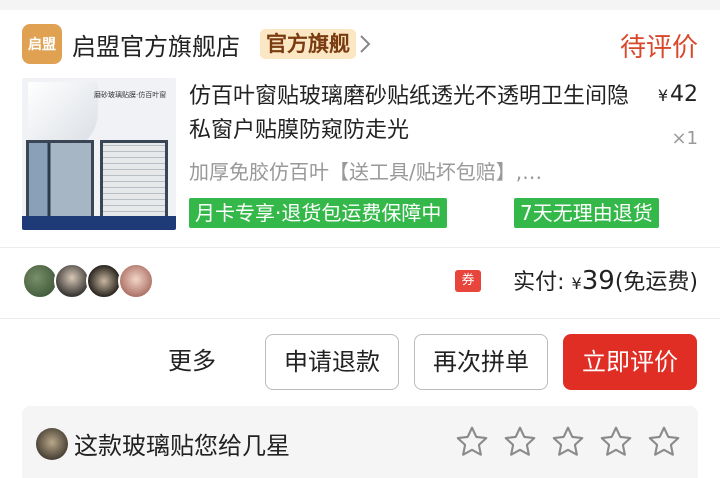 The height and width of the screenshot is (478, 720). What do you see at coordinates (630, 362) in the screenshot?
I see `review-button: 立即评价` at bounding box center [630, 362].